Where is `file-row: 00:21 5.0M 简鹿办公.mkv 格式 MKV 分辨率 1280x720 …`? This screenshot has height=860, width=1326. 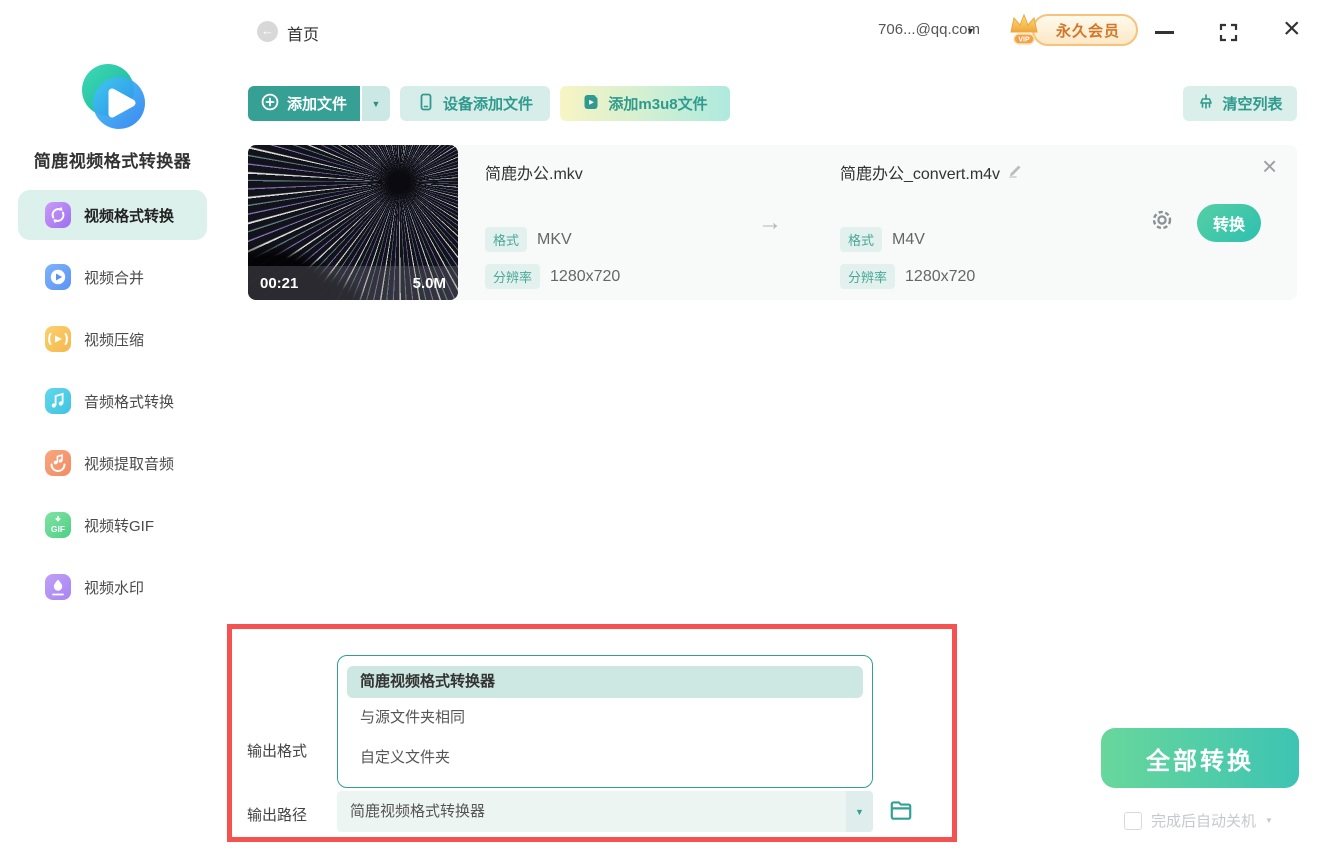 file-row: 00:21 5.0M 简鹿办公.mkv 格式 MKV 分辨率 1280x720 … is located at coordinates (772, 222).